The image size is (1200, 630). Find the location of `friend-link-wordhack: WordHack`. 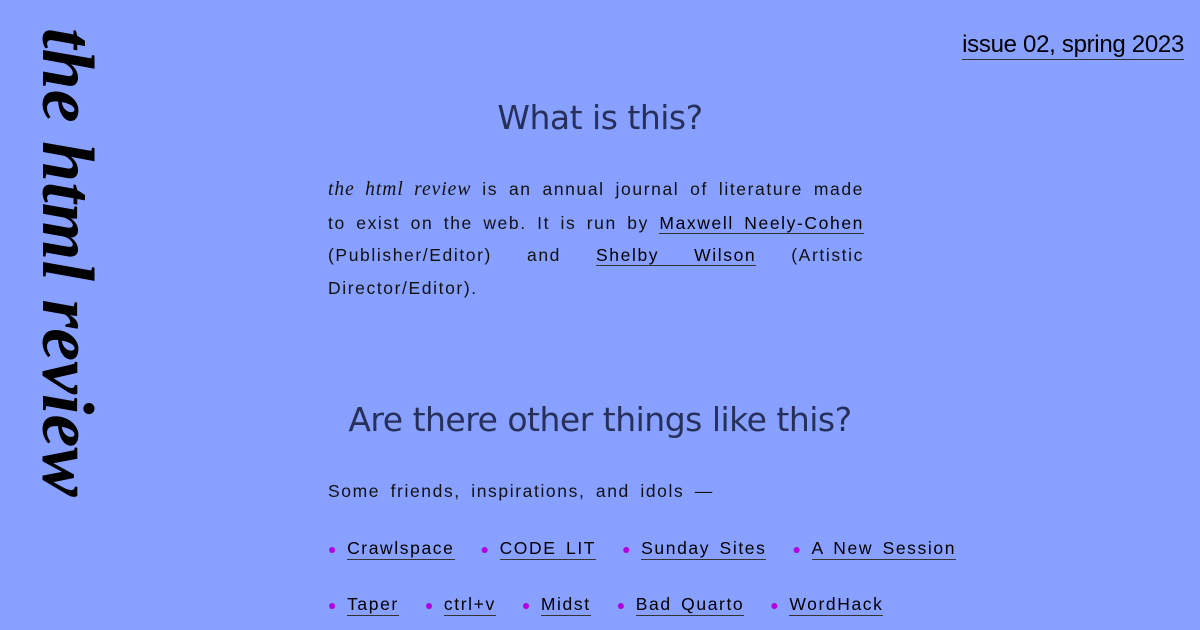

friend-link-wordhack: WordHack is located at coordinates (836, 604).